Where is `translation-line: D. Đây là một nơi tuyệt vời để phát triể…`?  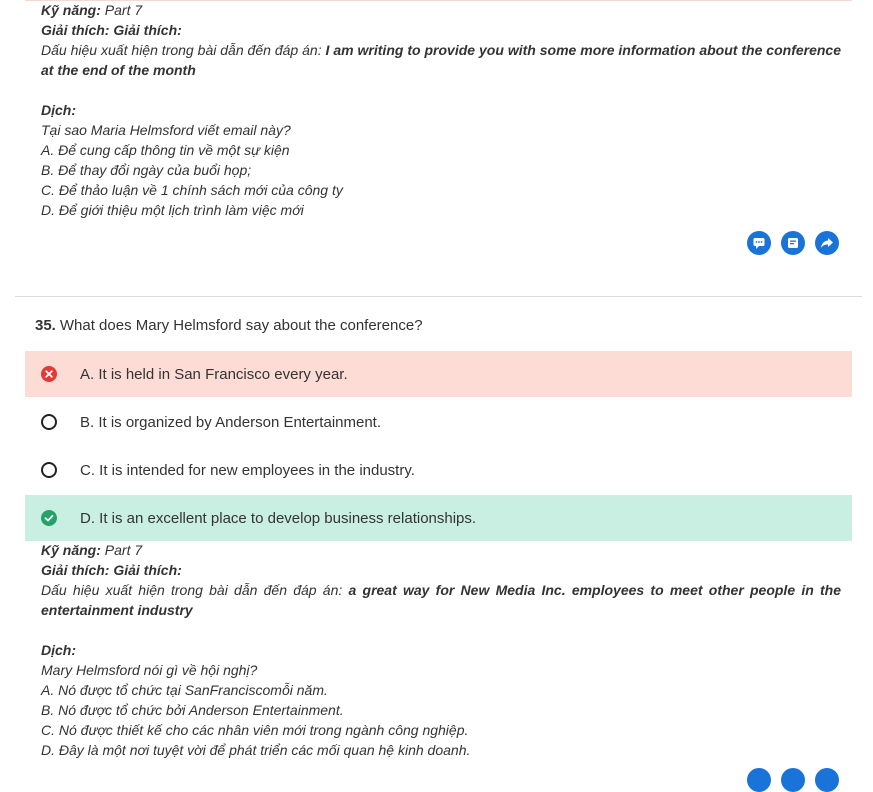 translation-line: D. Đây là một nơi tuyệt vời để phát triể… is located at coordinates (256, 750).